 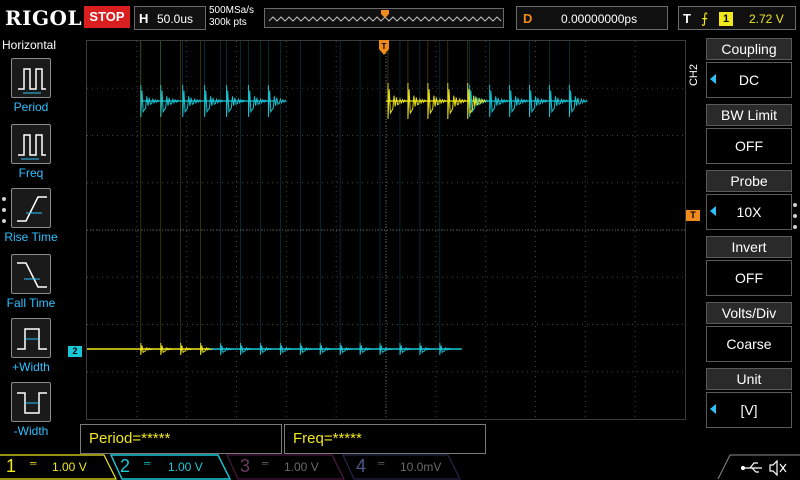 What do you see at coordinates (361, 466) in the screenshot?
I see `ch4-number: 4` at bounding box center [361, 466].